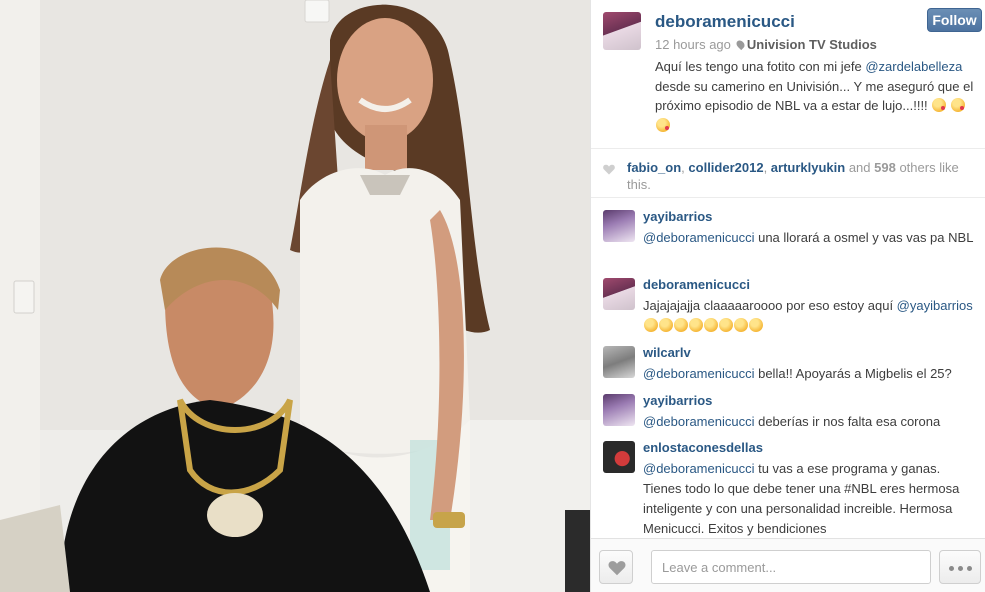 This screenshot has width=985, height=592. I want to click on liker-link: collider2012, so click(725, 167).